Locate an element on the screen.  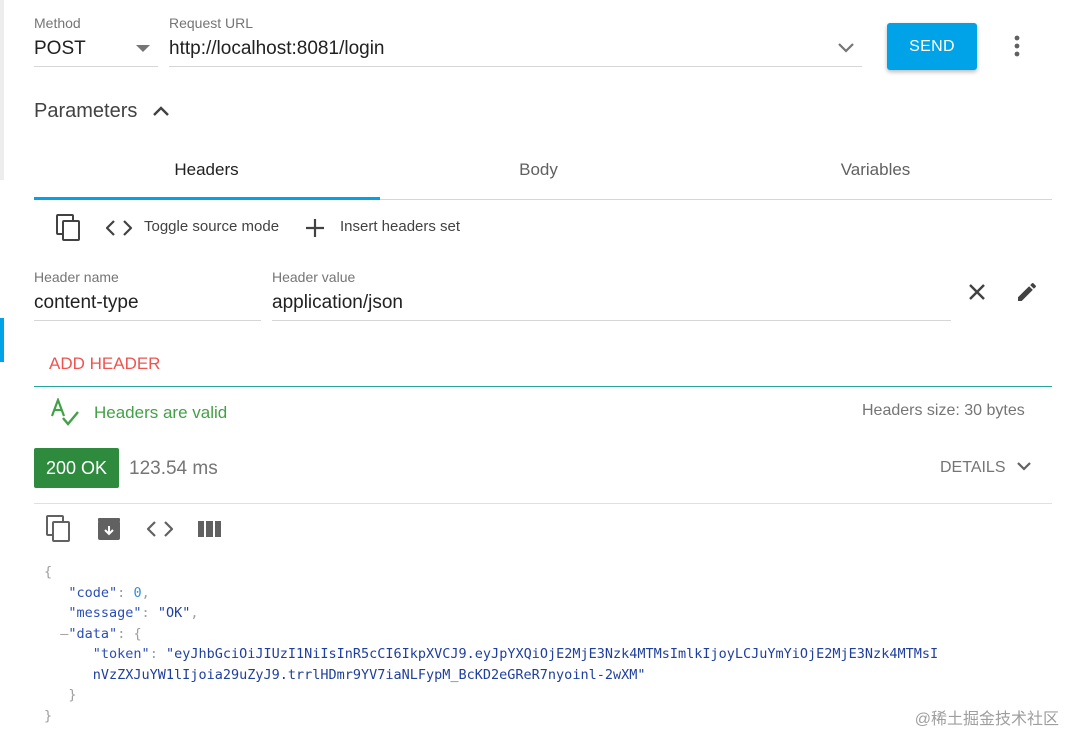
header-name-value: content-type is located at coordinates (86, 302).